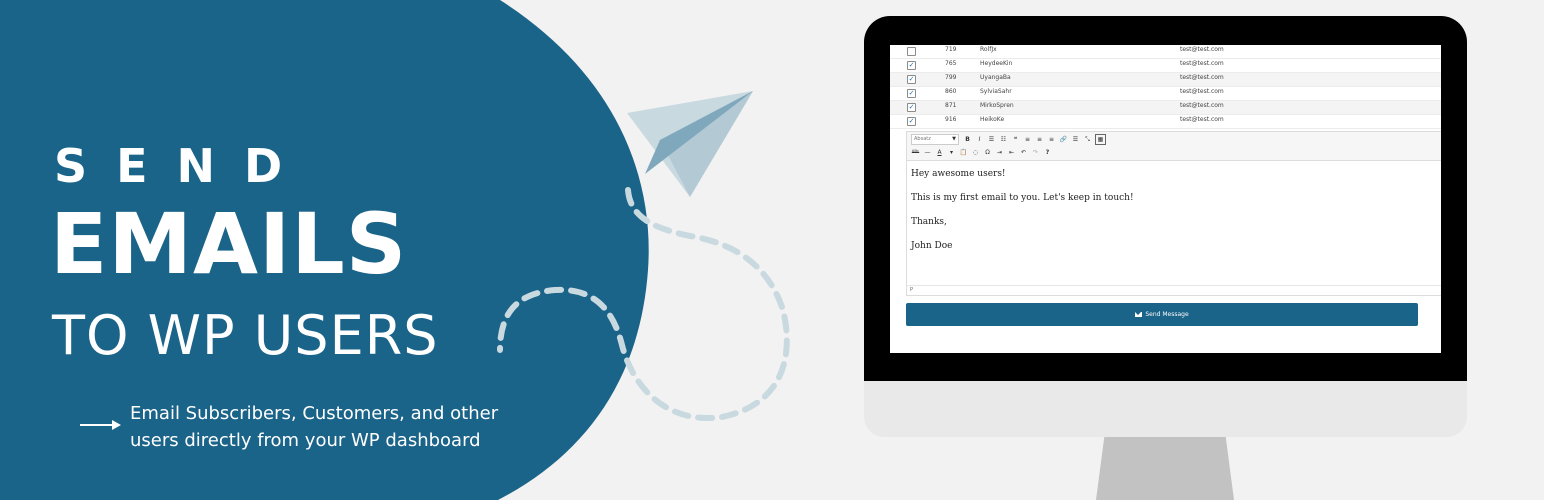 The height and width of the screenshot is (500, 1544). What do you see at coordinates (992, 119) in the screenshot?
I see `user-name: HeikoKe` at bounding box center [992, 119].